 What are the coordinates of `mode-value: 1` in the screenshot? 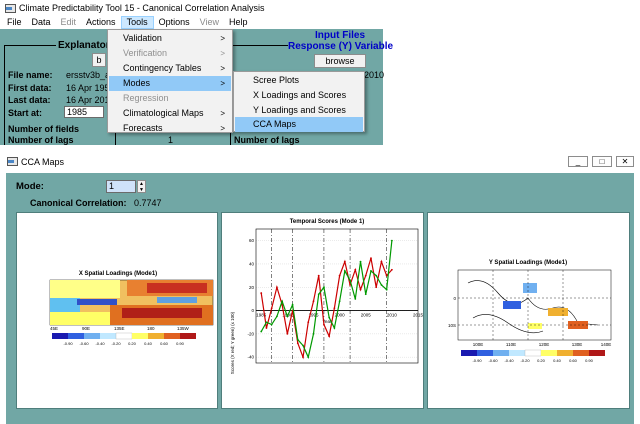 It's located at (112, 186).